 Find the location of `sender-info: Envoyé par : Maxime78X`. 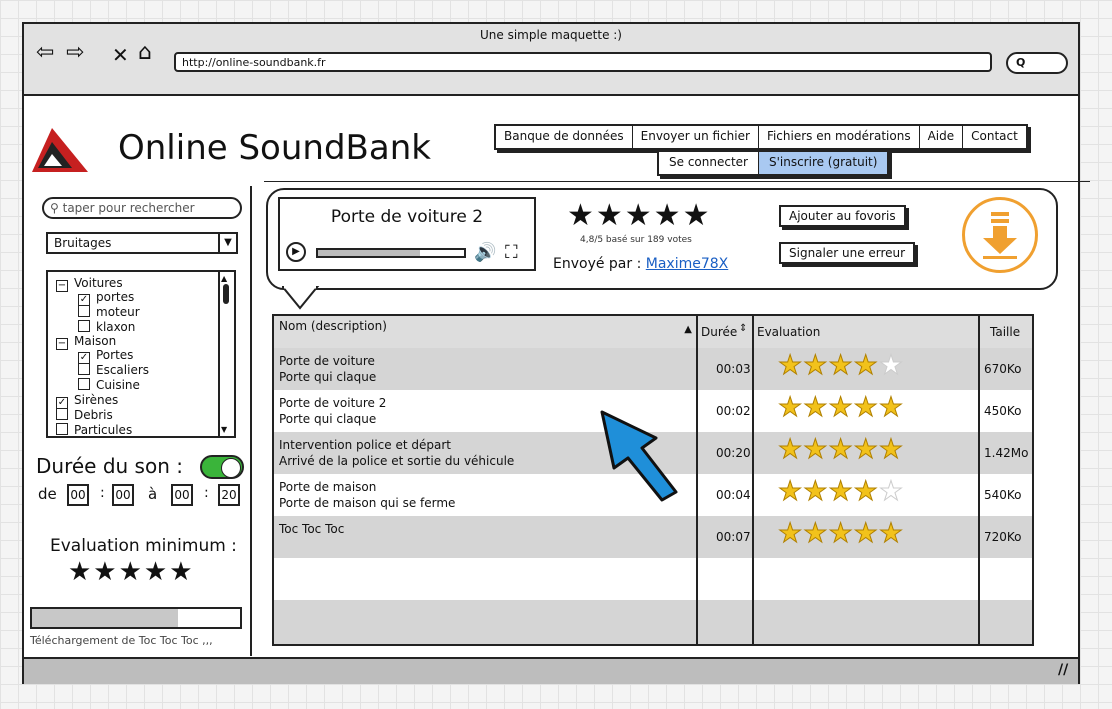

sender-info: Envoyé par : Maxime78X is located at coordinates (640, 264).